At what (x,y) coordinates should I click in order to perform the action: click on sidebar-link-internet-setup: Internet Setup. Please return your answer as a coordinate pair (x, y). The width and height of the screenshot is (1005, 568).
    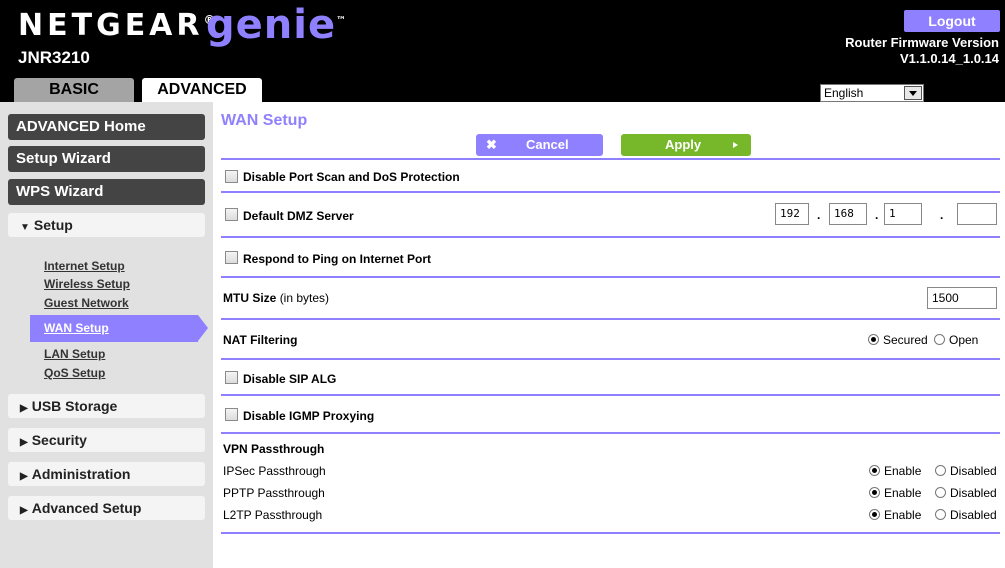
    Looking at the image, I should click on (84, 266).